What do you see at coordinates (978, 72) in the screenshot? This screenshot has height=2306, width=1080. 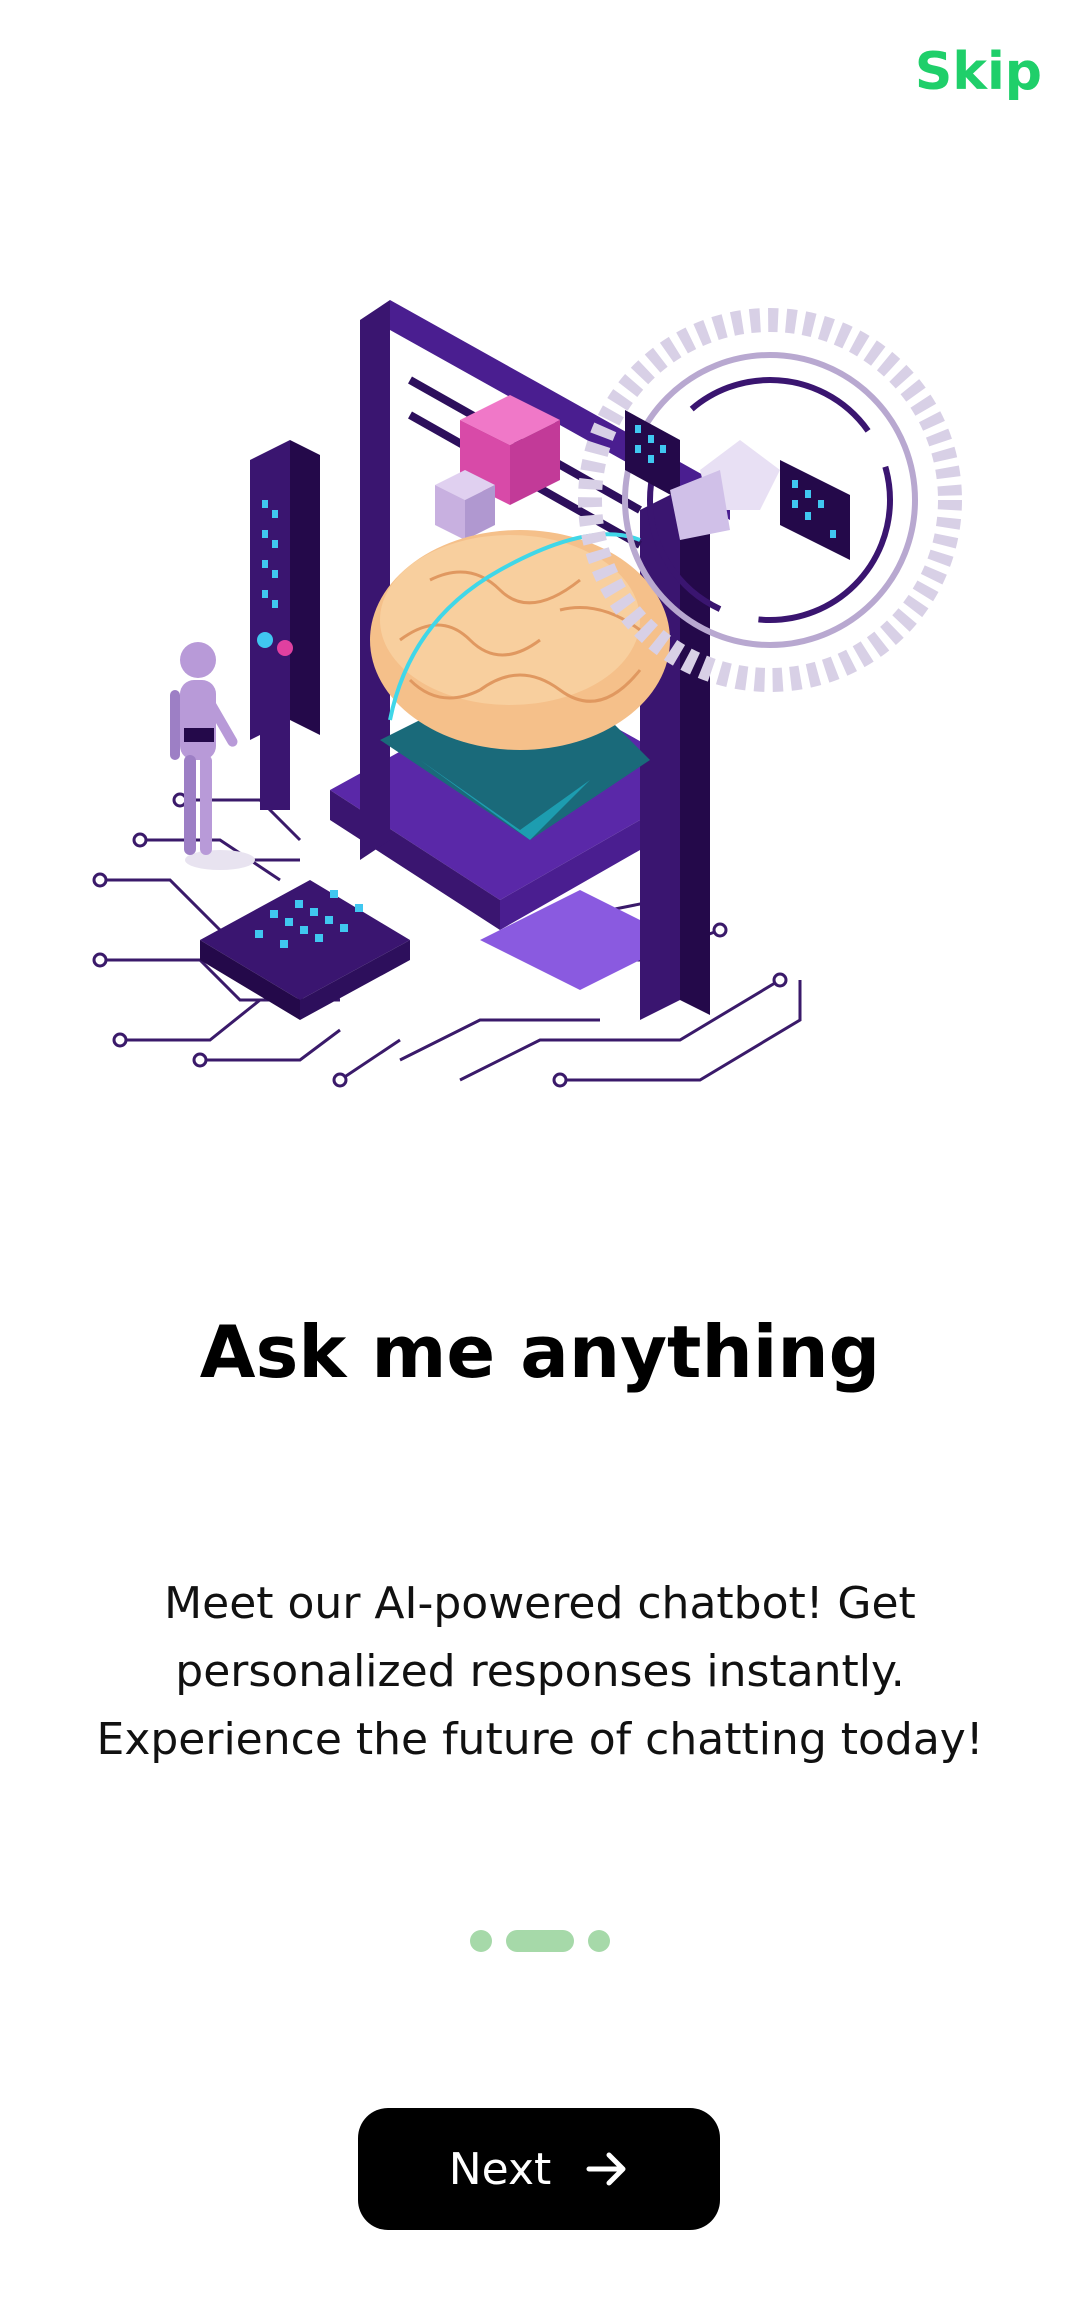 I see `skip-button: Skip` at bounding box center [978, 72].